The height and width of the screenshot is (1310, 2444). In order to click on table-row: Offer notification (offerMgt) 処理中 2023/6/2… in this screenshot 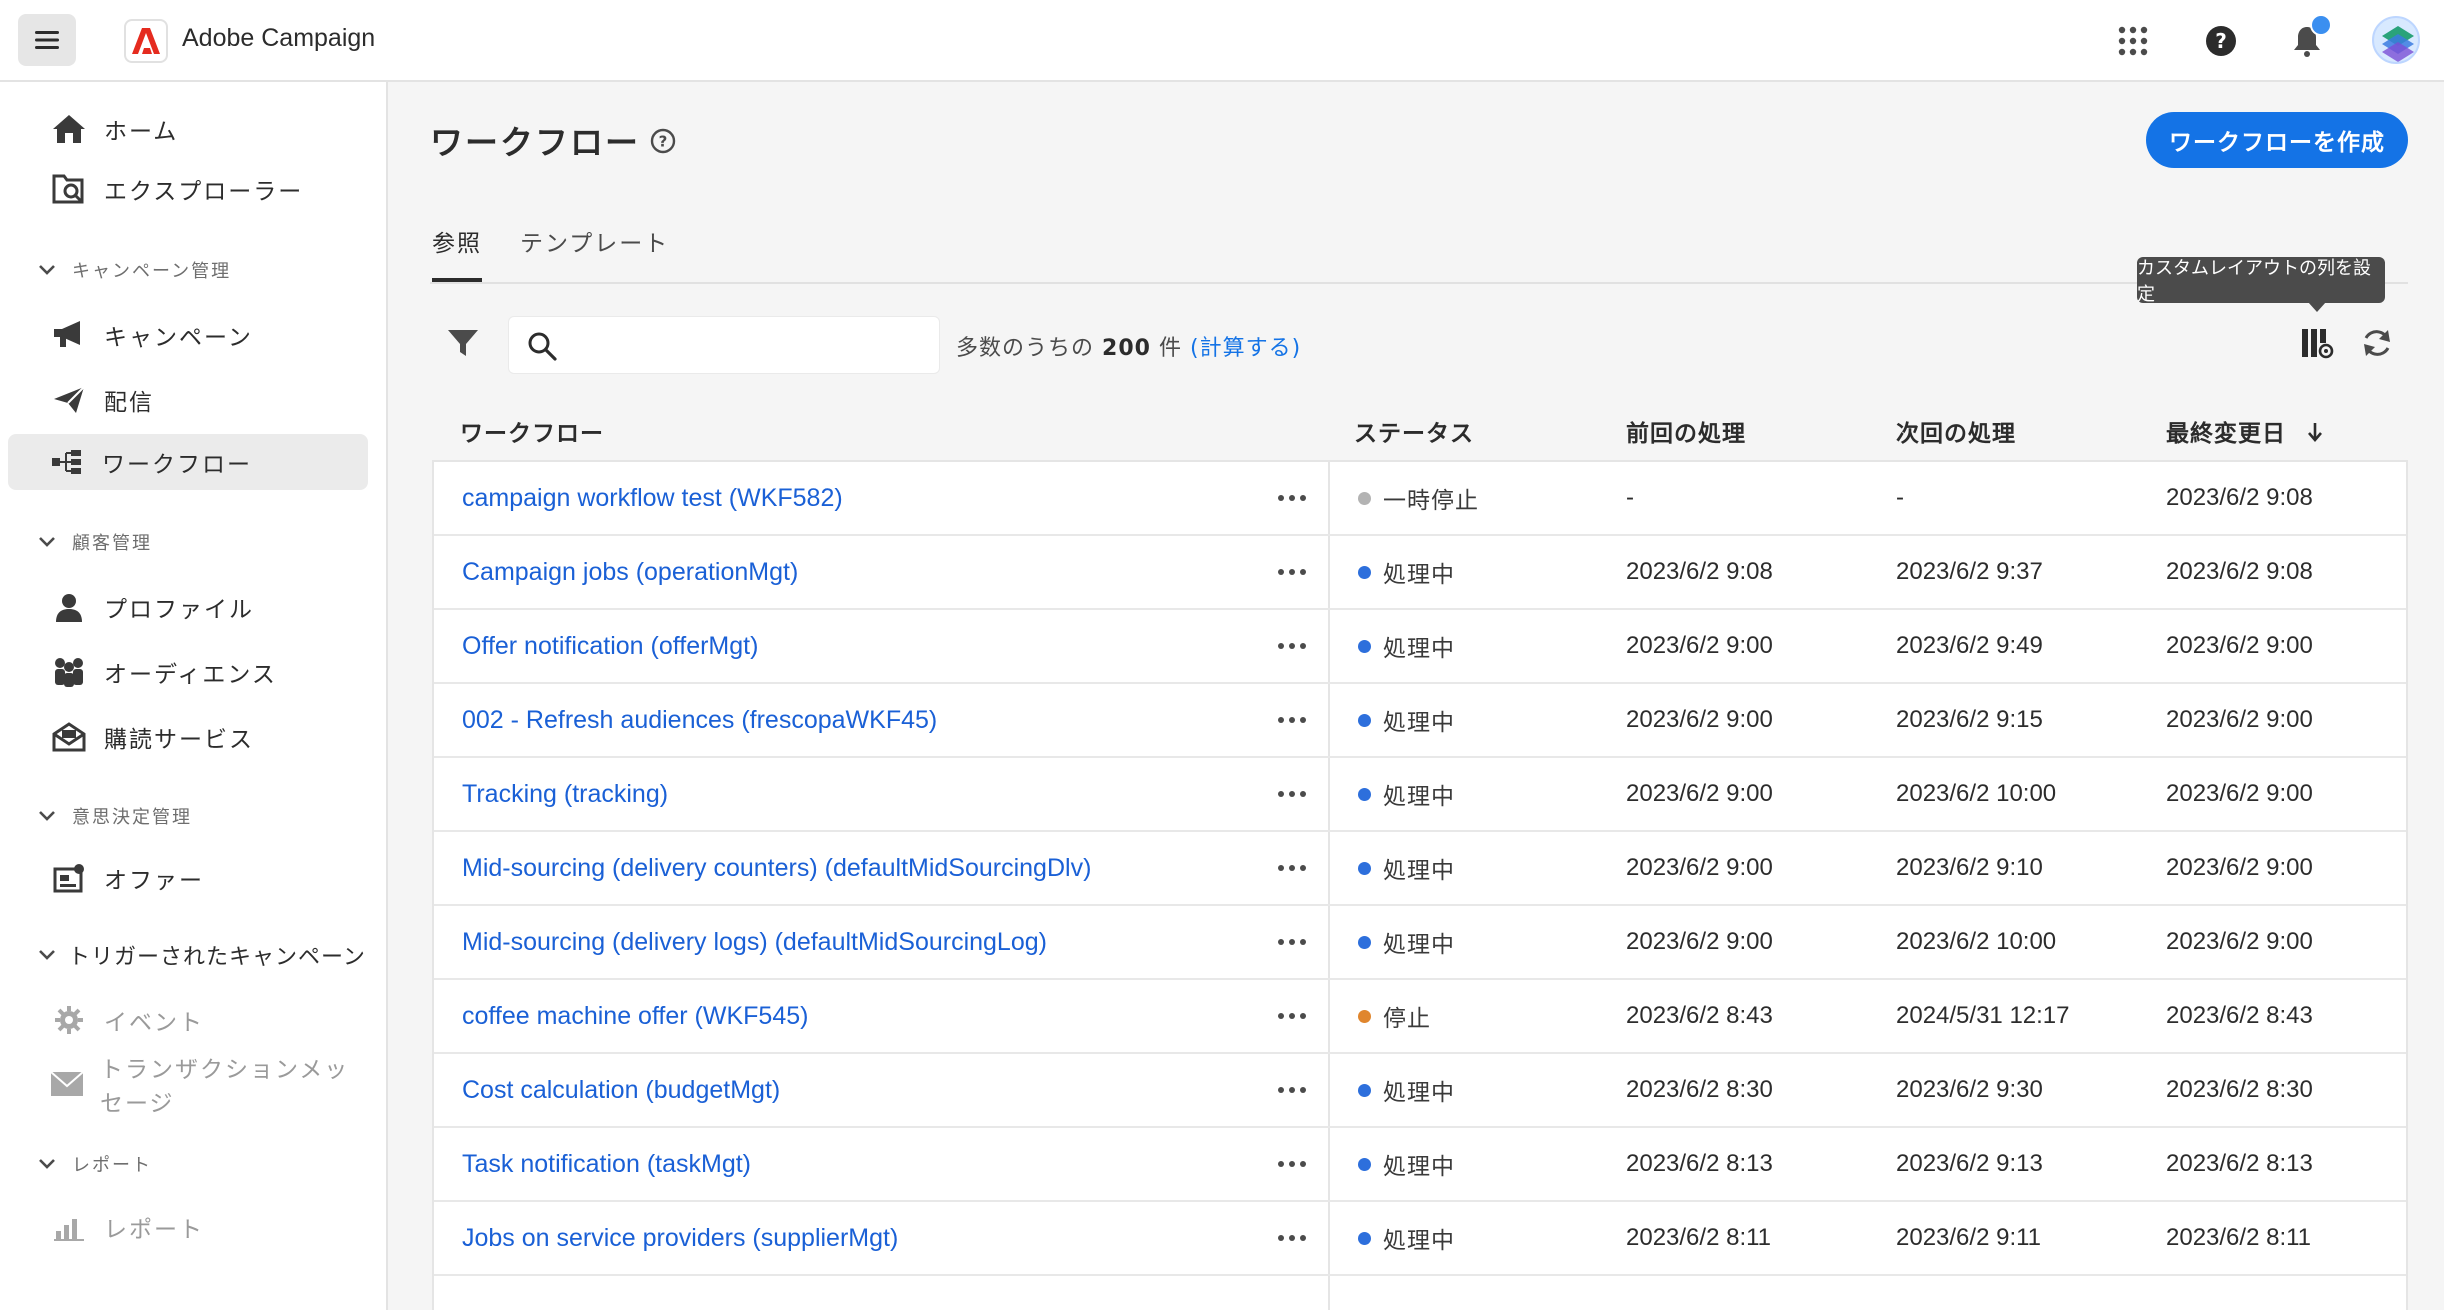, I will do `click(1420, 647)`.